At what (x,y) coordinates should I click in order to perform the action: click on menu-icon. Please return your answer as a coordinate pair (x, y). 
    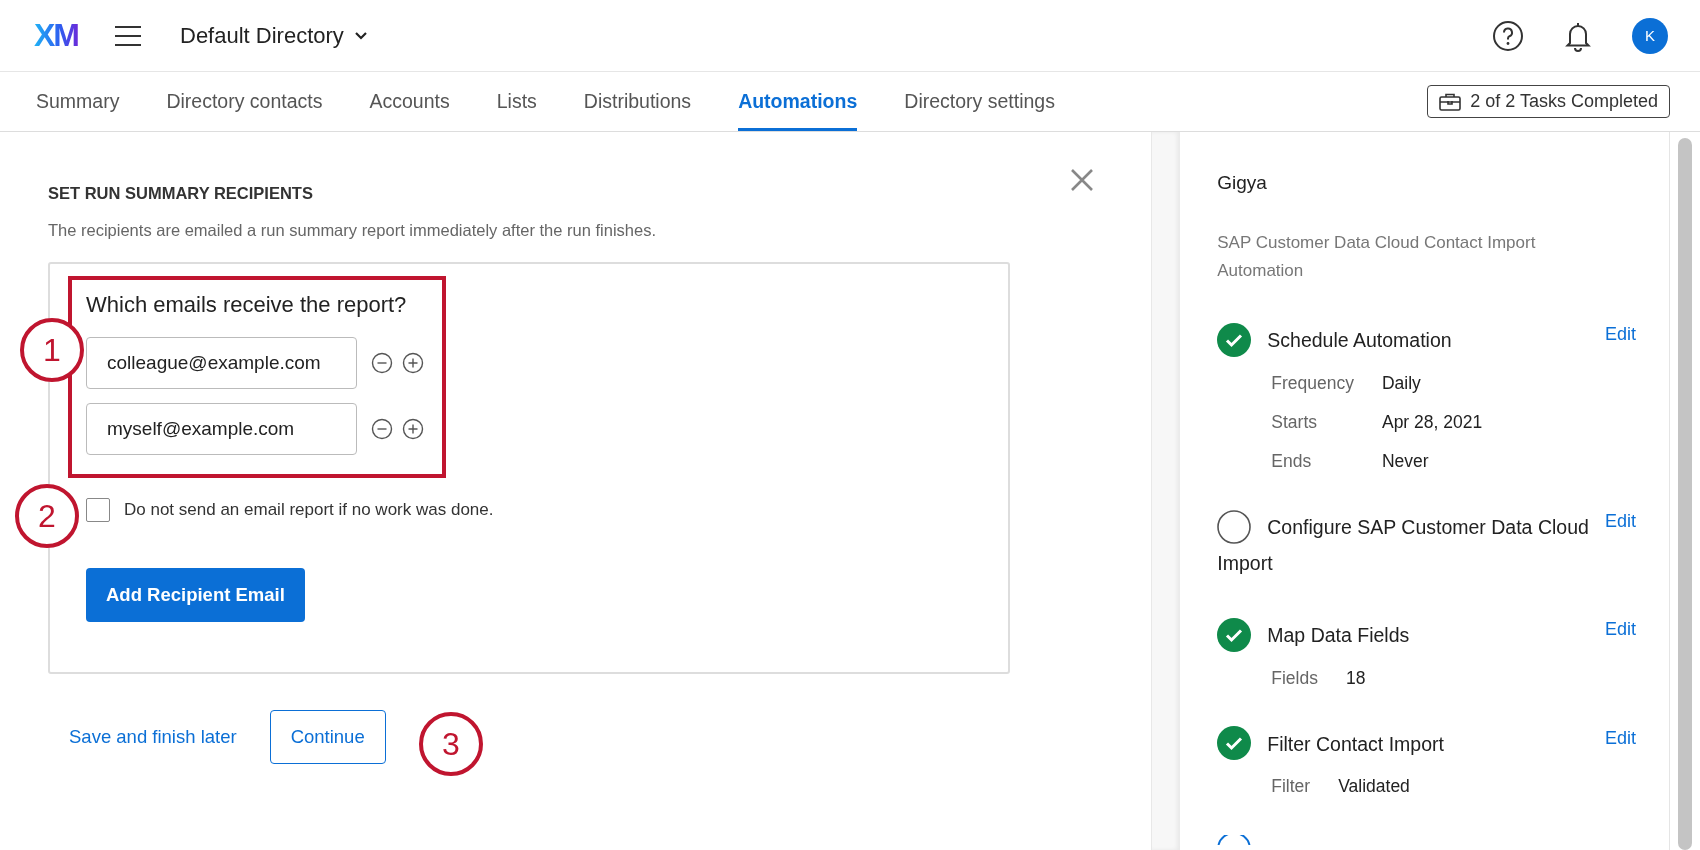
    Looking at the image, I should click on (128, 35).